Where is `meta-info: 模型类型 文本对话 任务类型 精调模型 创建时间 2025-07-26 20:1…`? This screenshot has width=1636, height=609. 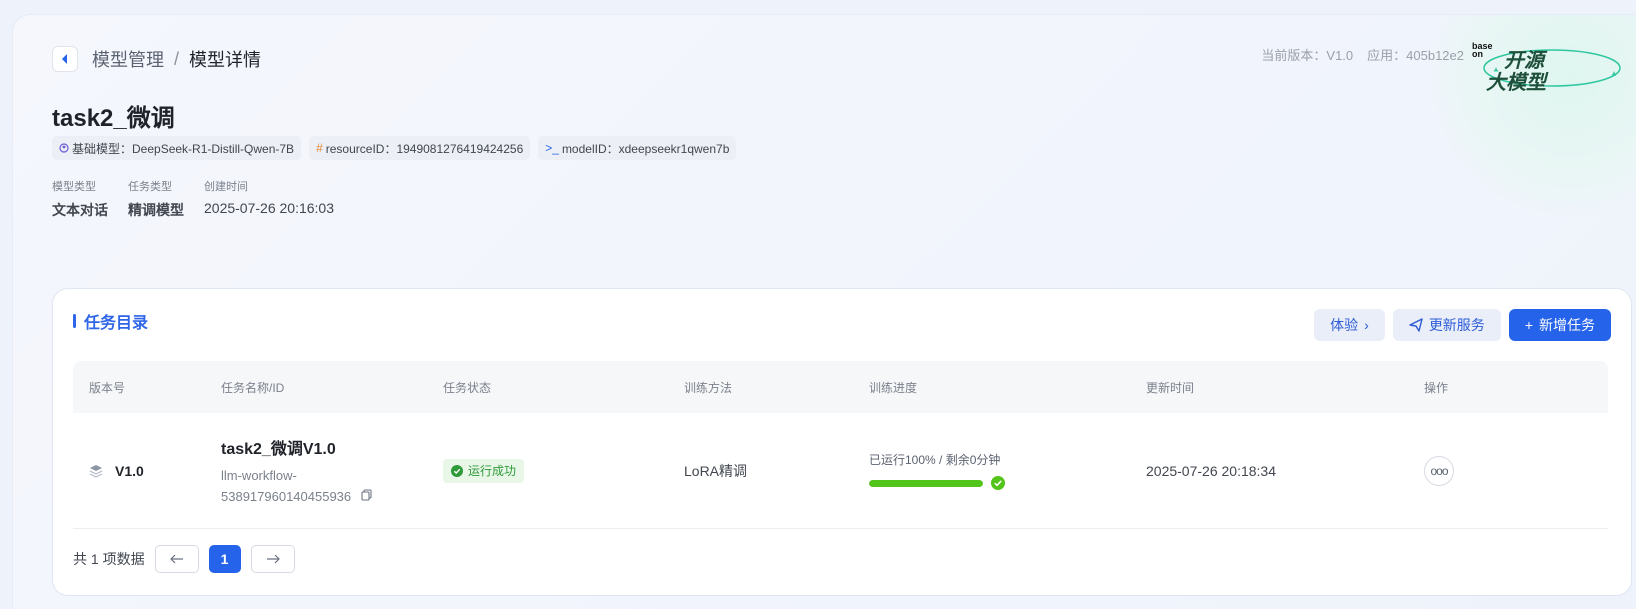
meta-info: 模型类型 文本对话 任务类型 精调模型 创建时间 2025-07-26 20:1… is located at coordinates (193, 199).